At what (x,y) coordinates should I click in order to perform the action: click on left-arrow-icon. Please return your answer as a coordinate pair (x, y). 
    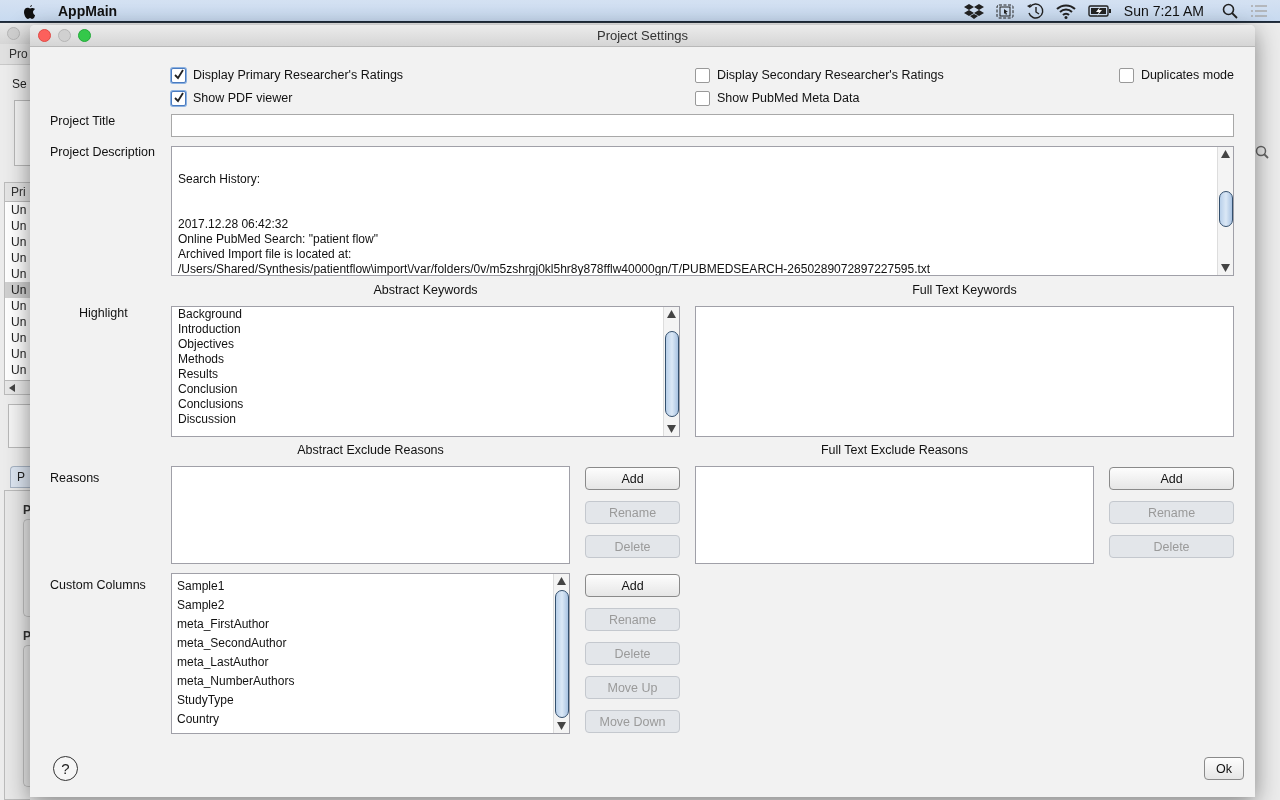
    Looking at the image, I should click on (12, 387).